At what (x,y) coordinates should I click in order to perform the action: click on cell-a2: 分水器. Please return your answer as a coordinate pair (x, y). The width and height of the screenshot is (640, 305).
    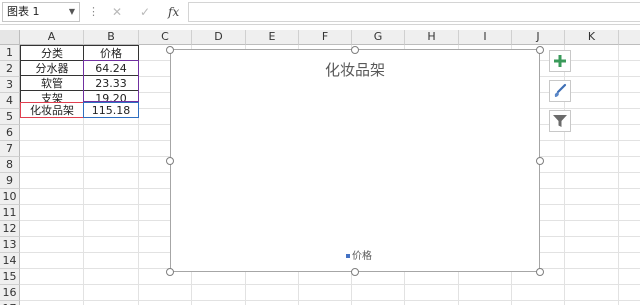
    Looking at the image, I should click on (52, 68).